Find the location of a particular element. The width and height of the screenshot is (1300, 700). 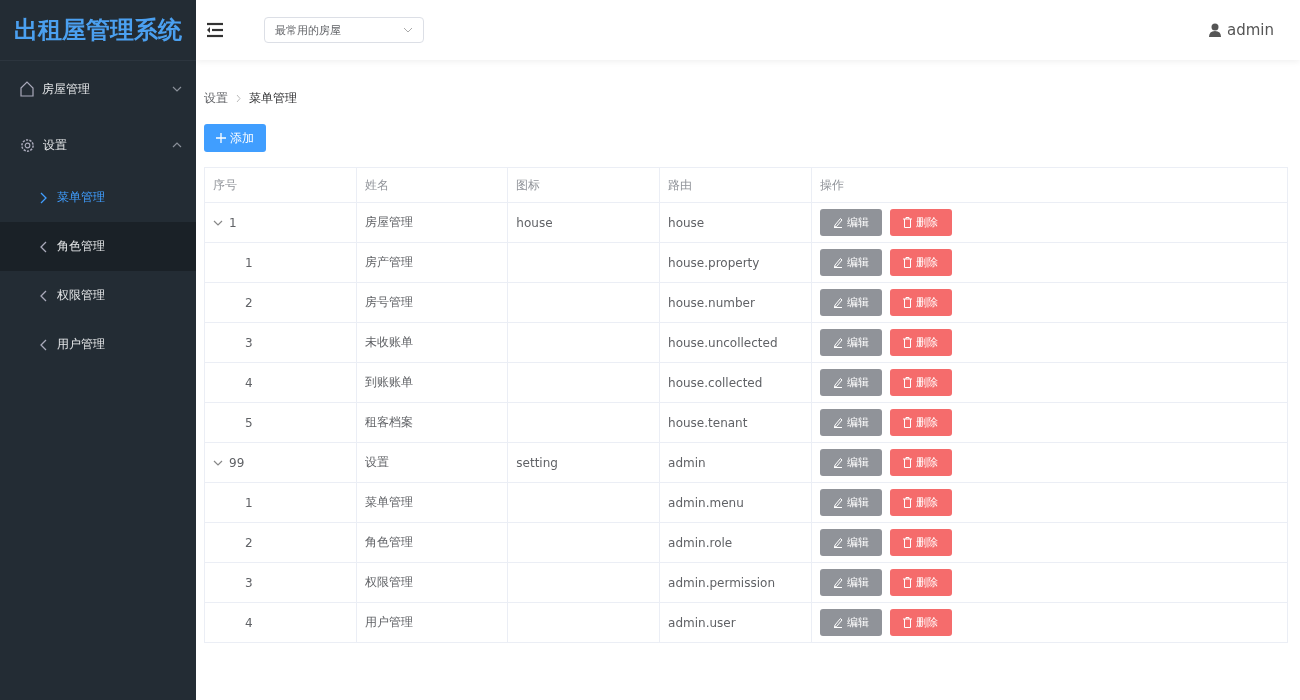

table-cell: 房产管理 is located at coordinates (388, 262).